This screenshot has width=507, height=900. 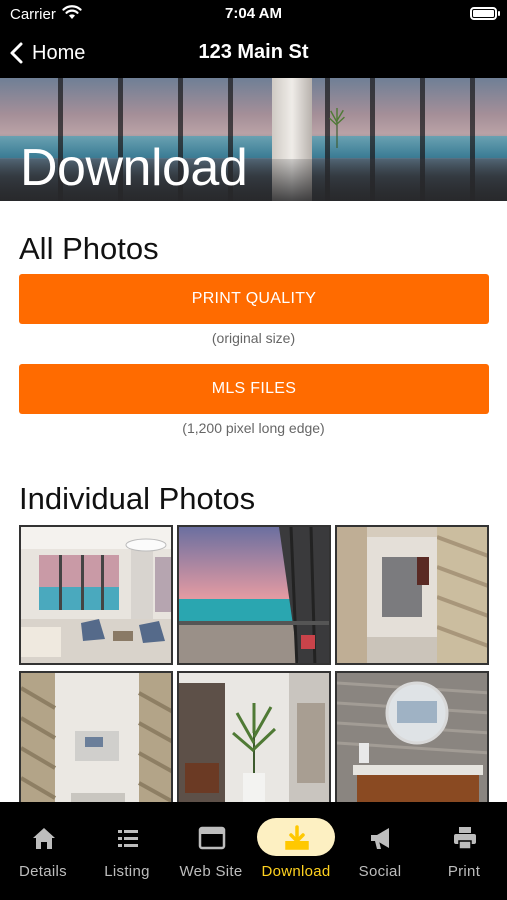 What do you see at coordinates (211, 871) in the screenshot?
I see `tab-web-site-label: Web Site` at bounding box center [211, 871].